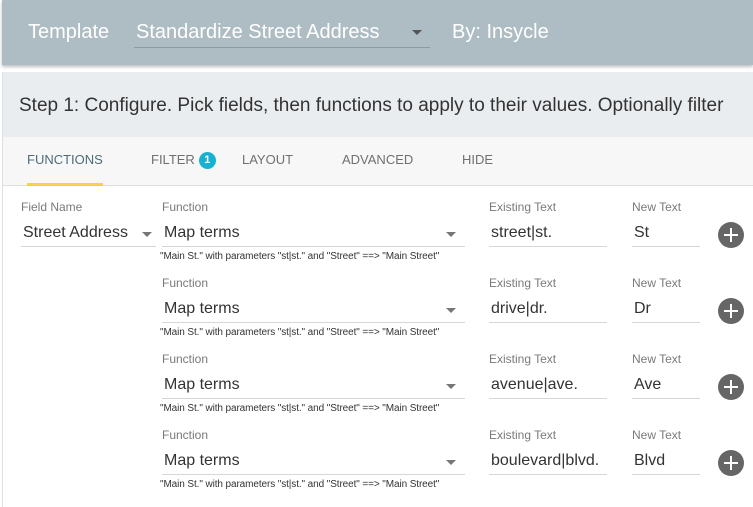 The height and width of the screenshot is (507, 753). What do you see at coordinates (666, 233) in the screenshot?
I see `new-text-input: St` at bounding box center [666, 233].